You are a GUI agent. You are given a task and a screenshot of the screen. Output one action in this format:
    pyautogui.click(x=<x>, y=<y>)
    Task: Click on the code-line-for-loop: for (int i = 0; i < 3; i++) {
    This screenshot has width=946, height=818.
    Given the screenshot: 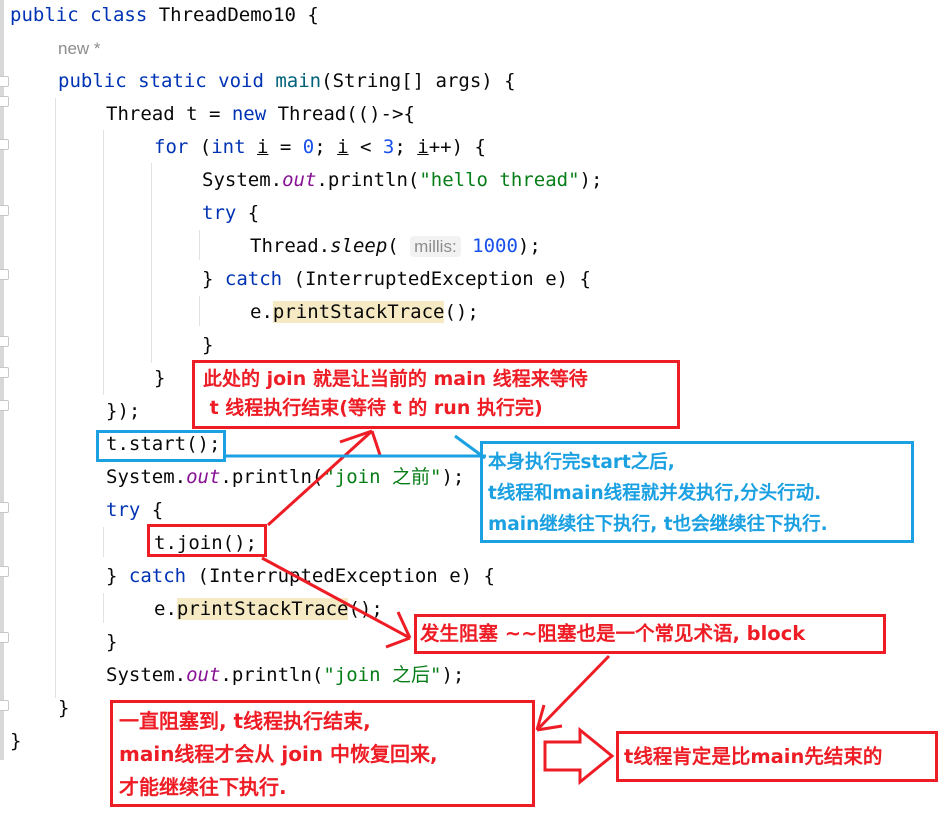 What is the action you would take?
    pyautogui.click(x=320, y=147)
    